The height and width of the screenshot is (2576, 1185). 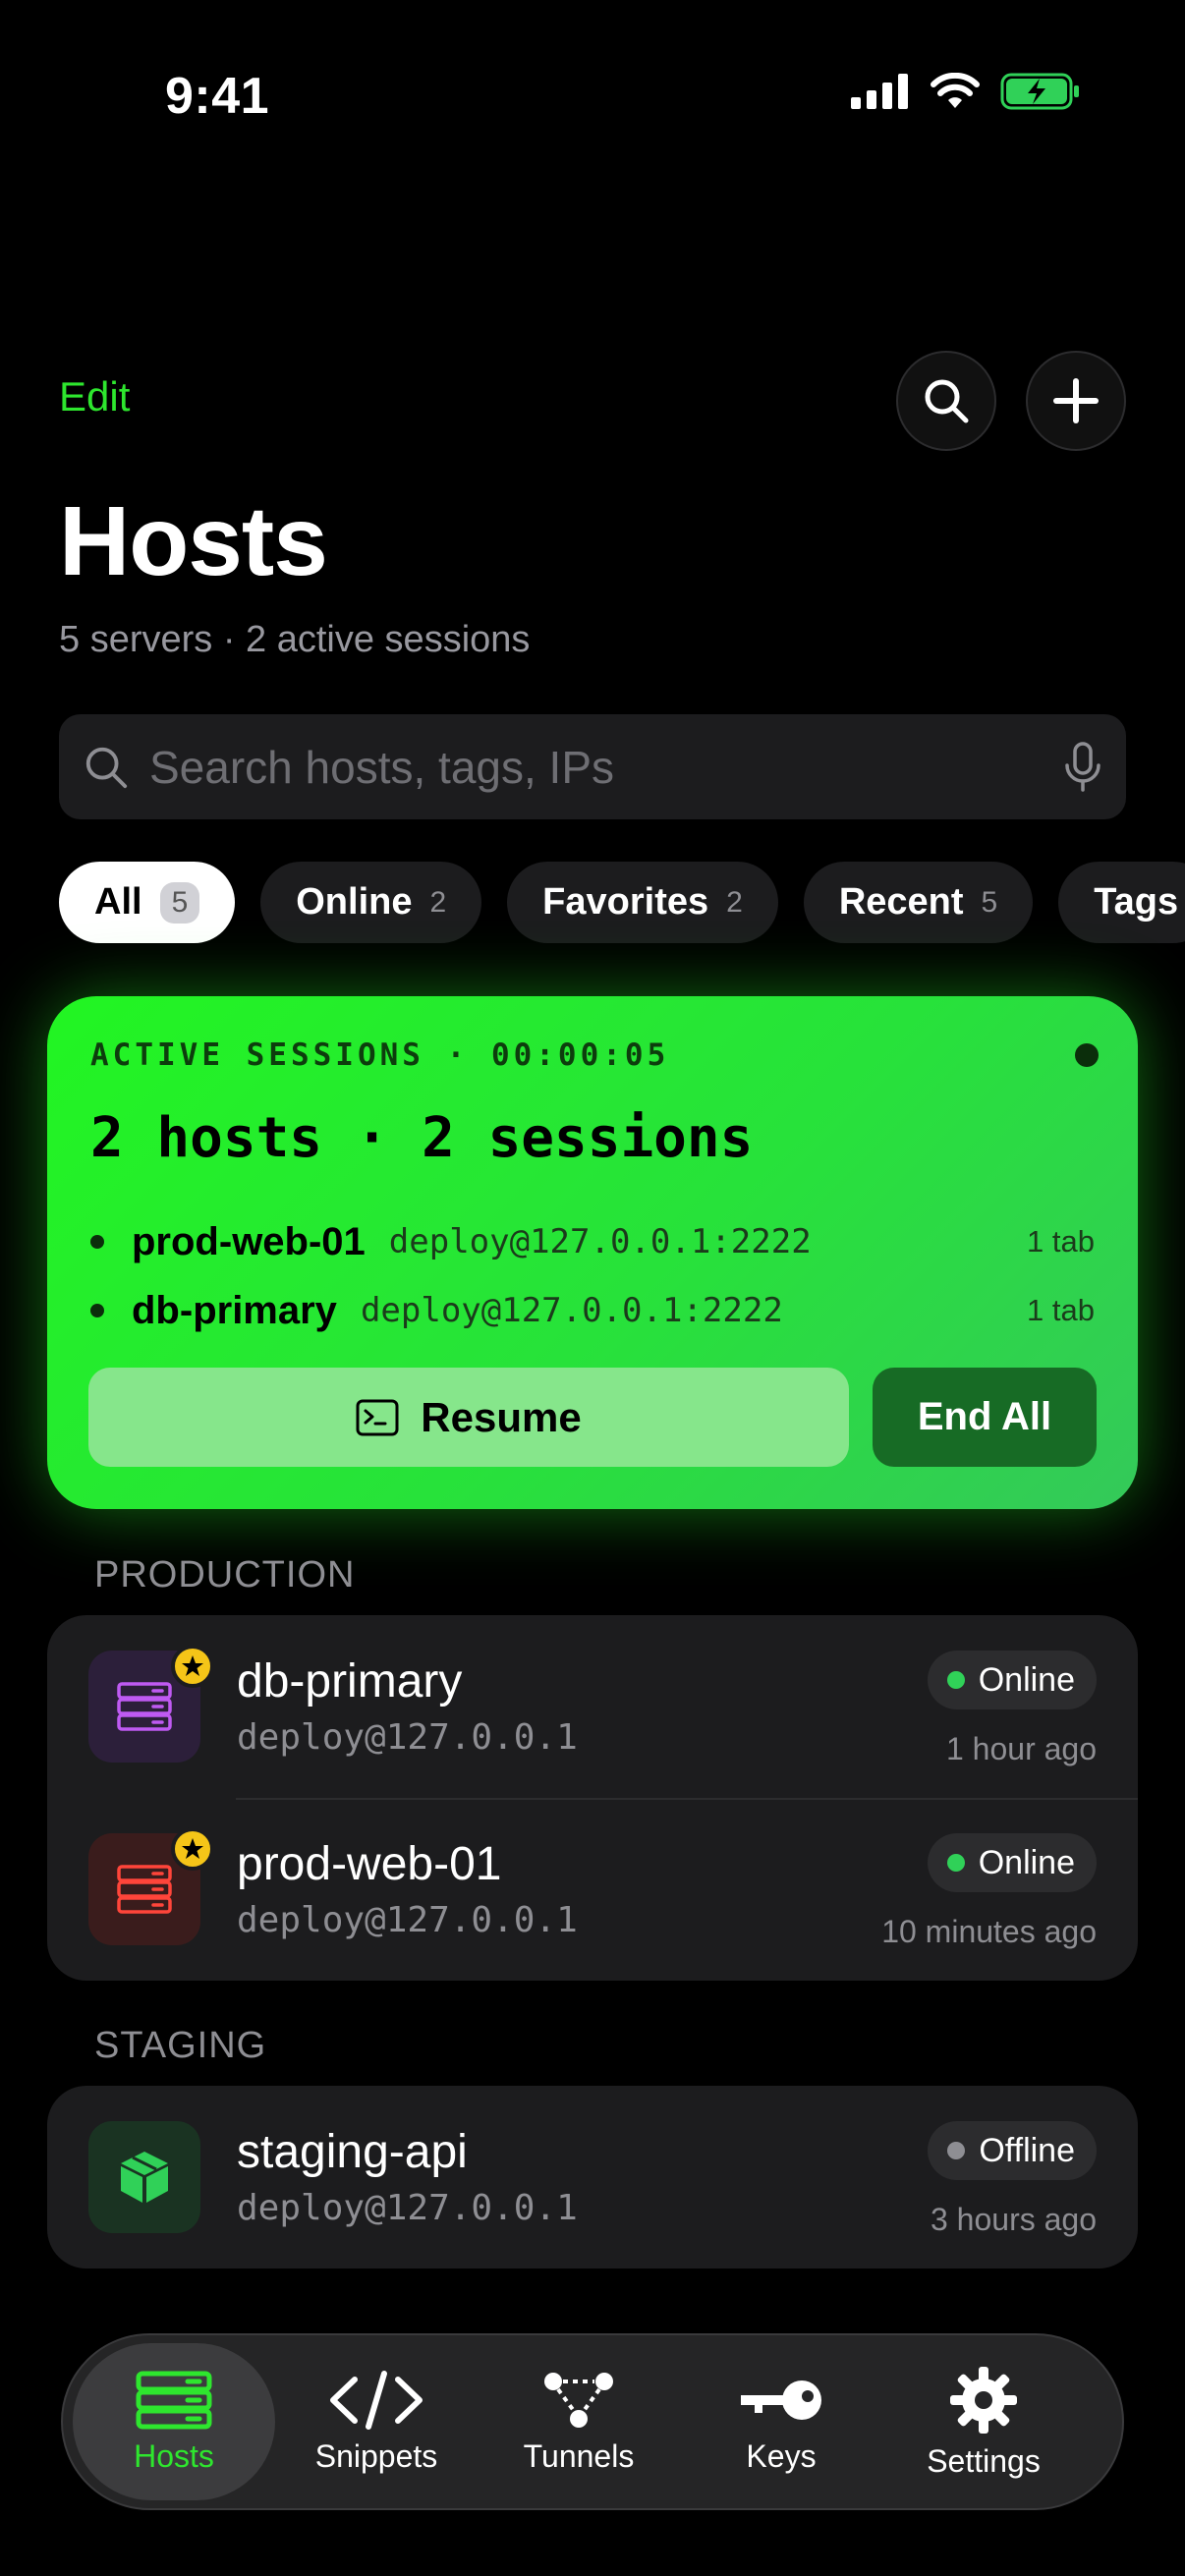 What do you see at coordinates (95, 396) in the screenshot?
I see `edit-button: Edit` at bounding box center [95, 396].